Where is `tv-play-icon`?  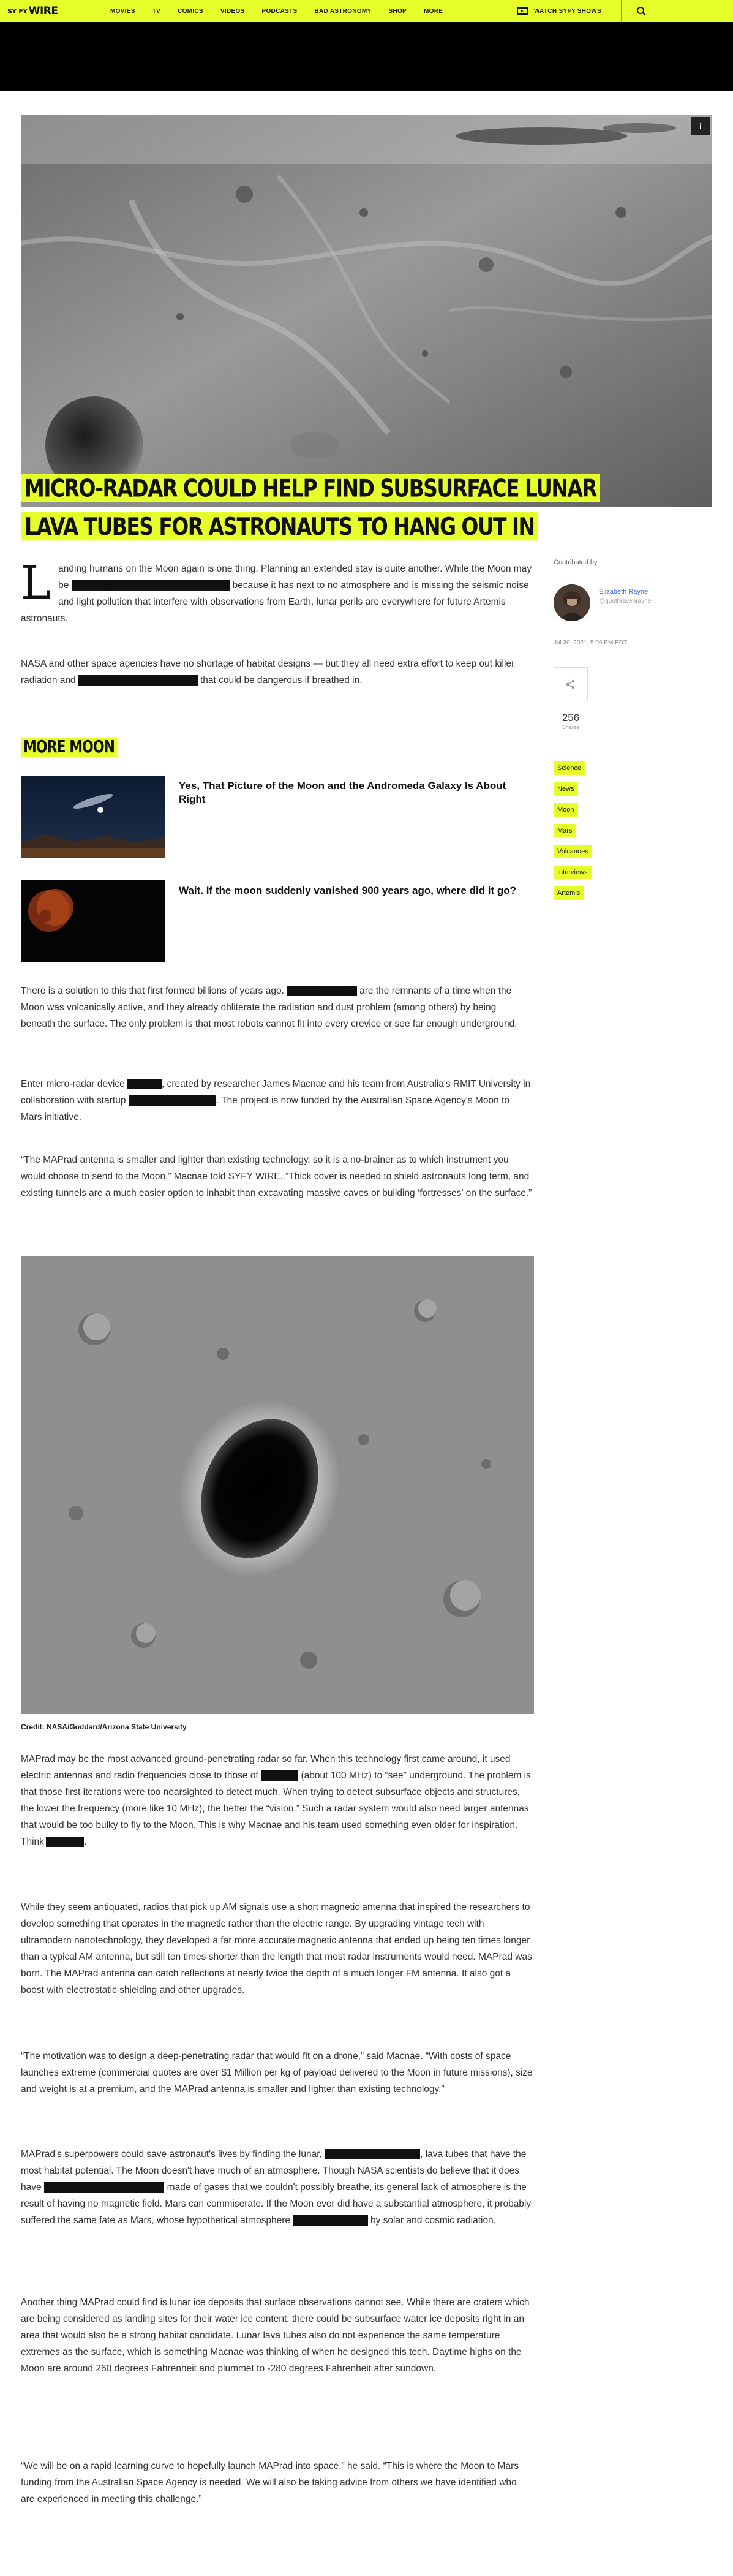 tv-play-icon is located at coordinates (522, 11).